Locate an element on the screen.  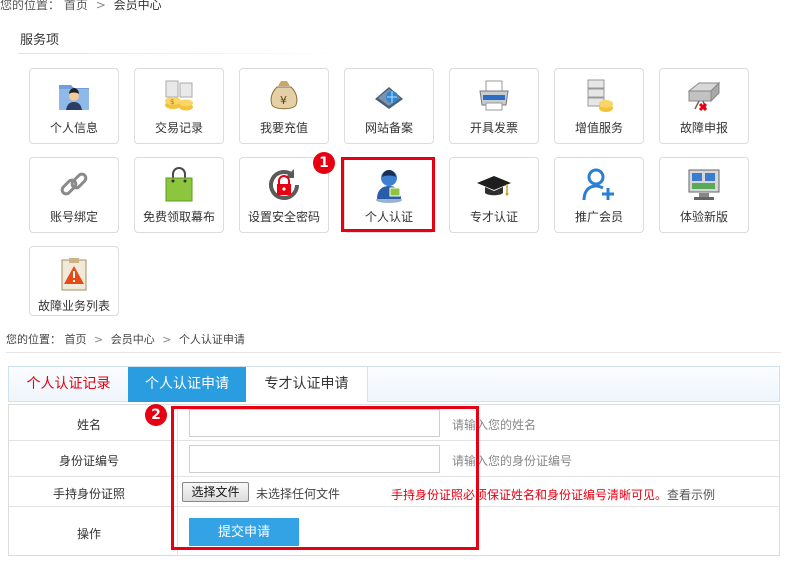
step-badge-2: 2 is located at coordinates (156, 415).